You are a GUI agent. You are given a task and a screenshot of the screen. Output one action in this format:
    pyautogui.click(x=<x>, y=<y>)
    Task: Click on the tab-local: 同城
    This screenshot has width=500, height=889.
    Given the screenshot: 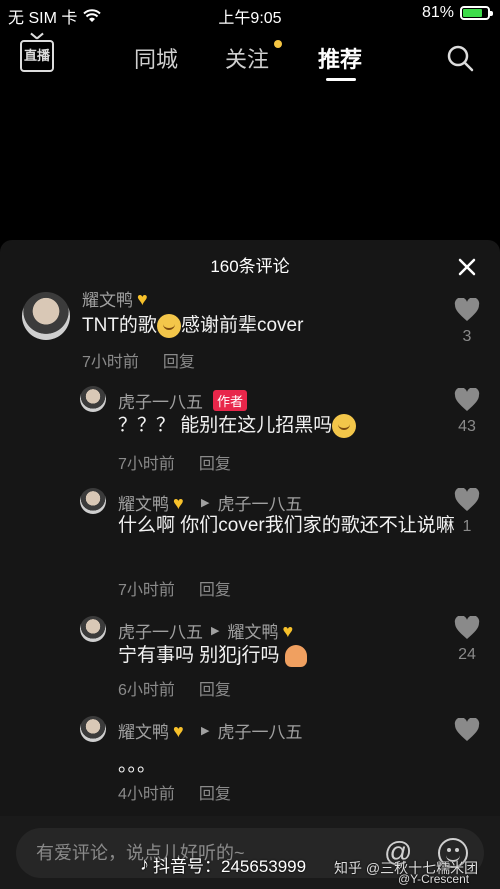 What is the action you would take?
    pyautogui.click(x=156, y=58)
    